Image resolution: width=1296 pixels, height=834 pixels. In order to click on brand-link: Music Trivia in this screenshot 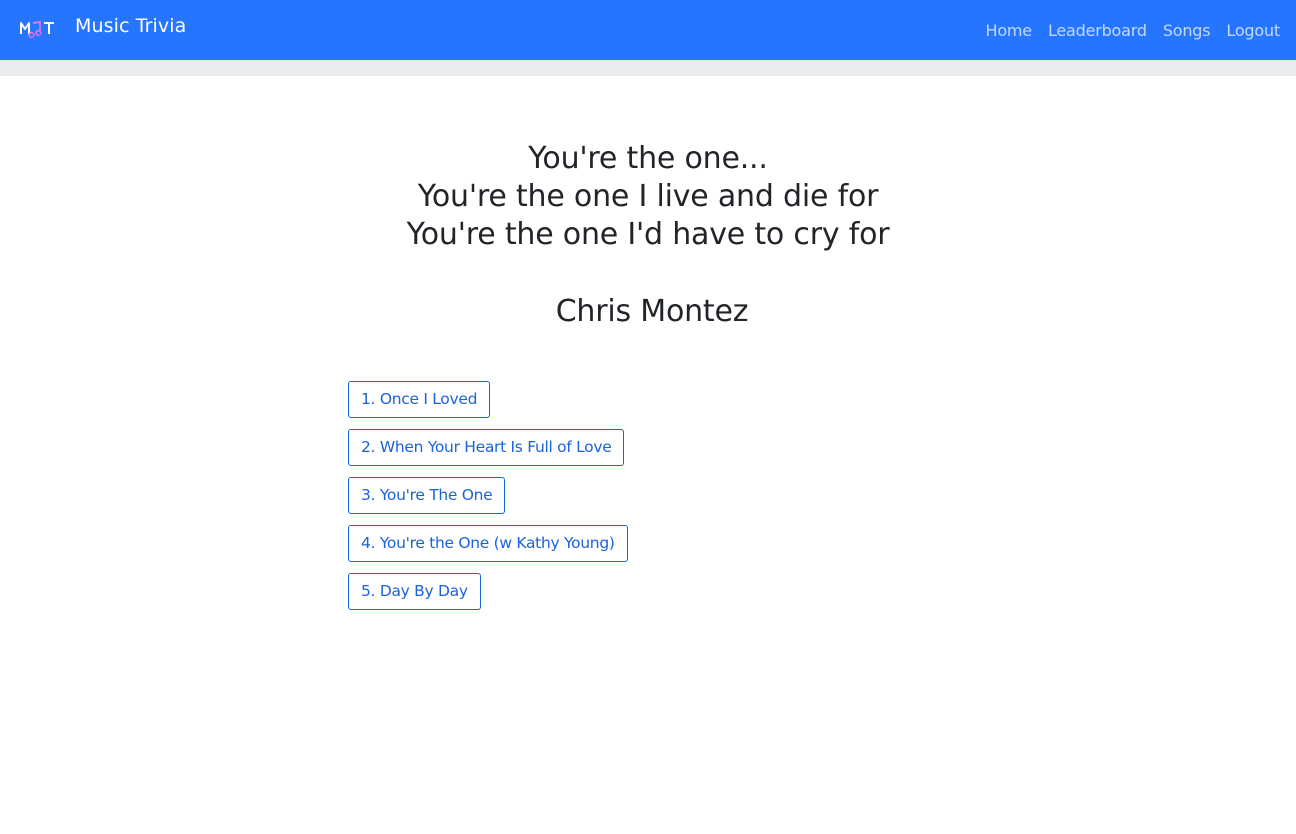, I will do `click(103, 28)`.